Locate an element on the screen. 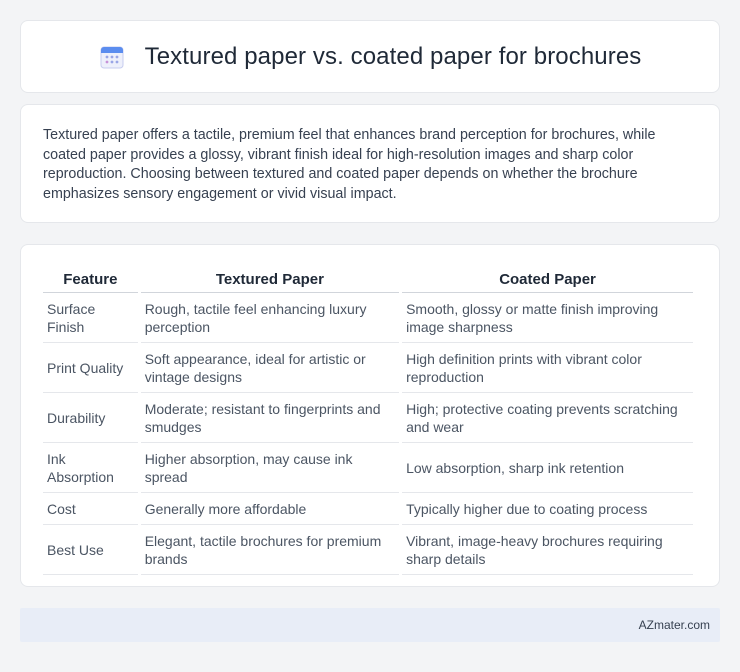 The width and height of the screenshot is (740, 672). cell-feature: Cost is located at coordinates (90, 509).